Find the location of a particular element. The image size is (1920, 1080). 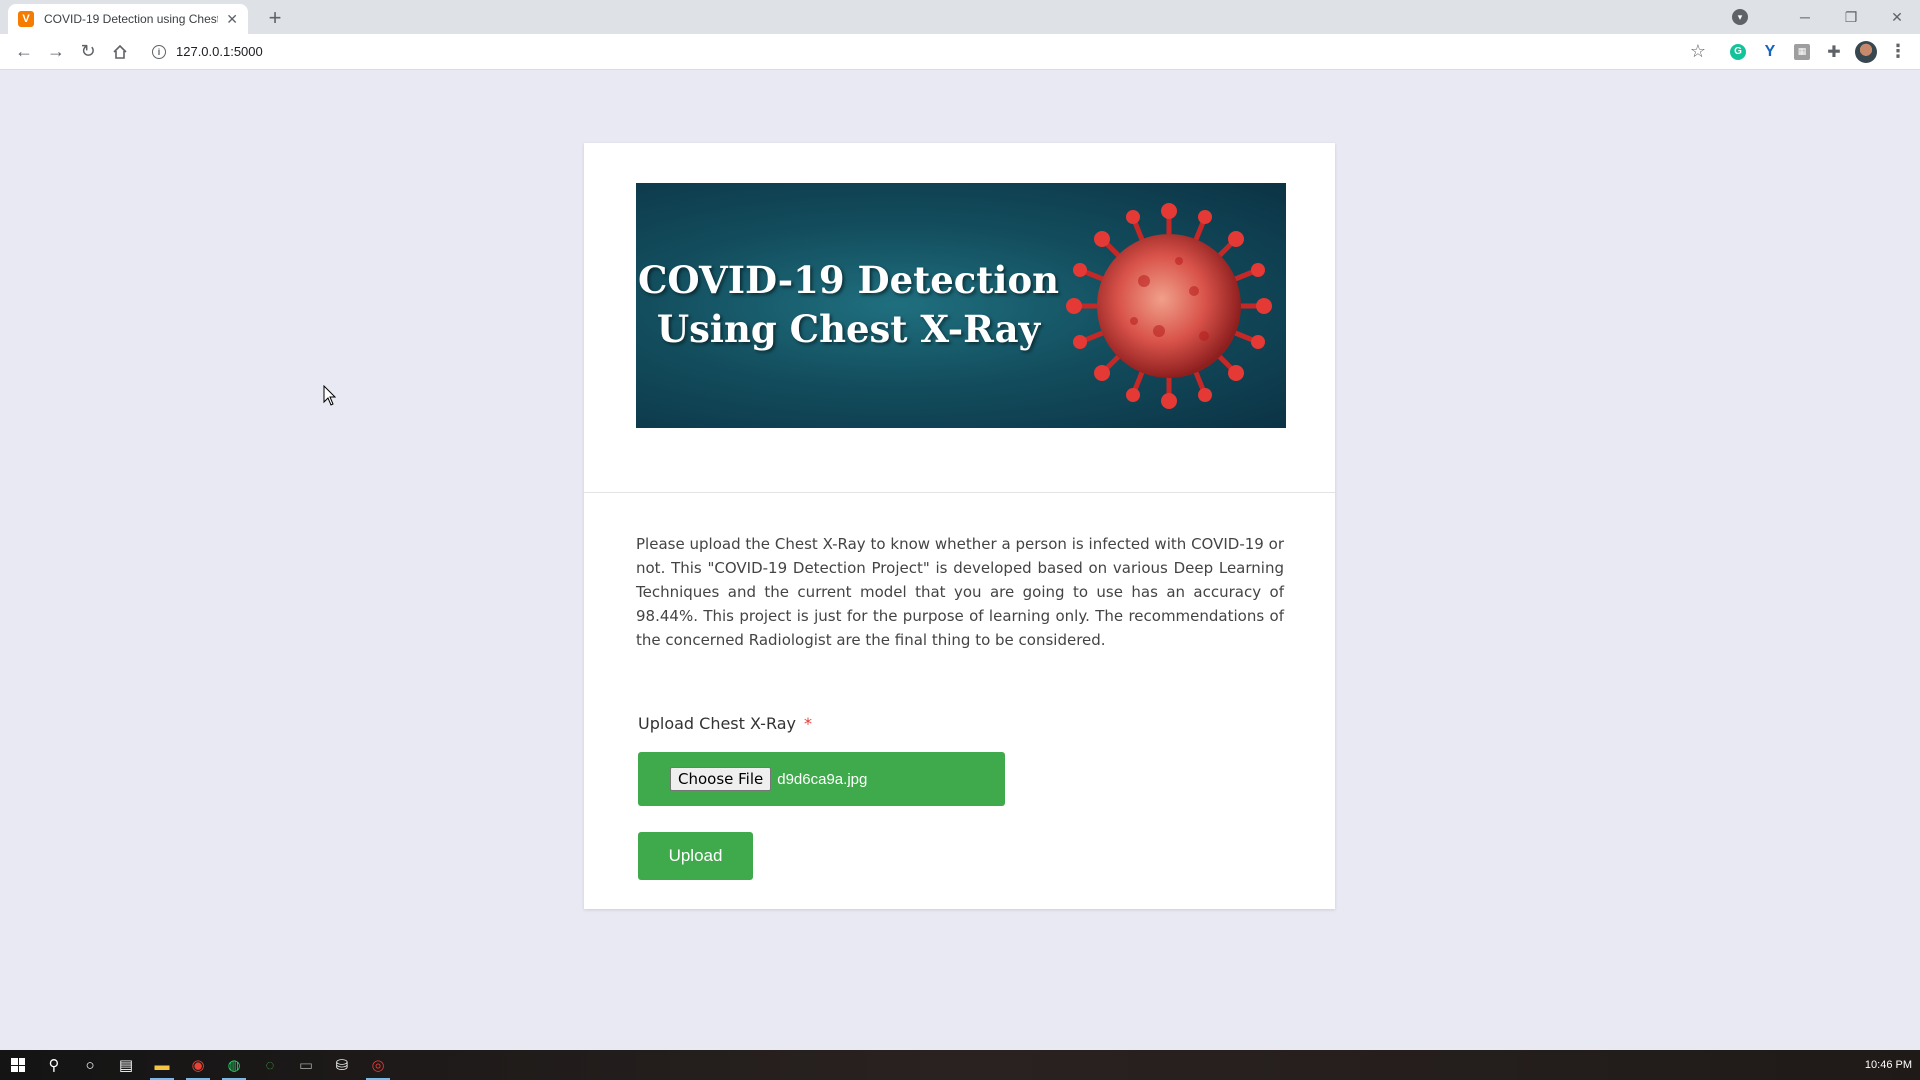

file-input: Choose File d9d6ca9a.jpg is located at coordinates (821, 779).